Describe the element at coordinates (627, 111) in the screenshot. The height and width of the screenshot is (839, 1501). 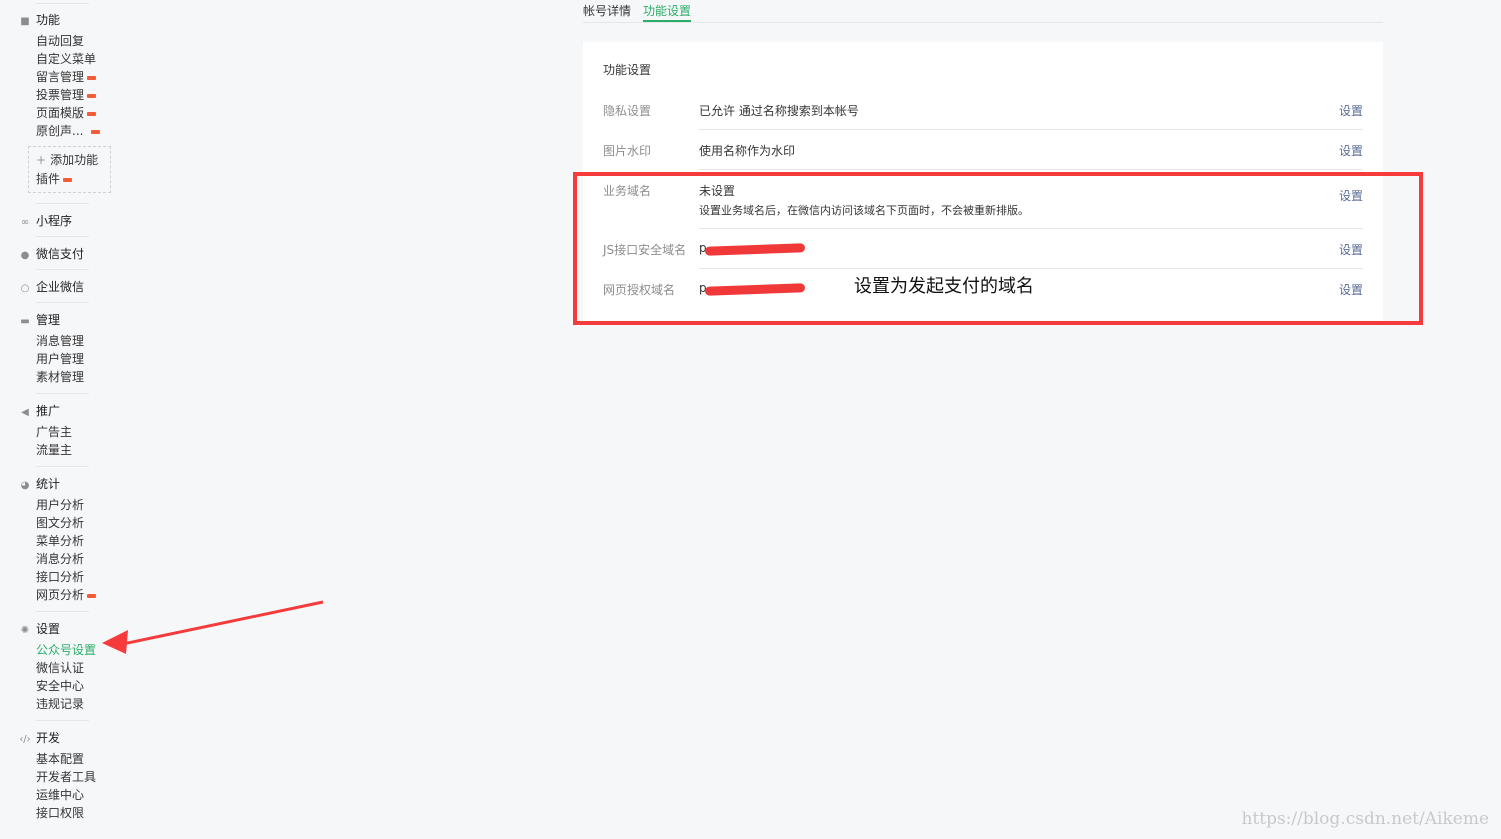
I see `row-label-privacy: 隐私设置` at that location.